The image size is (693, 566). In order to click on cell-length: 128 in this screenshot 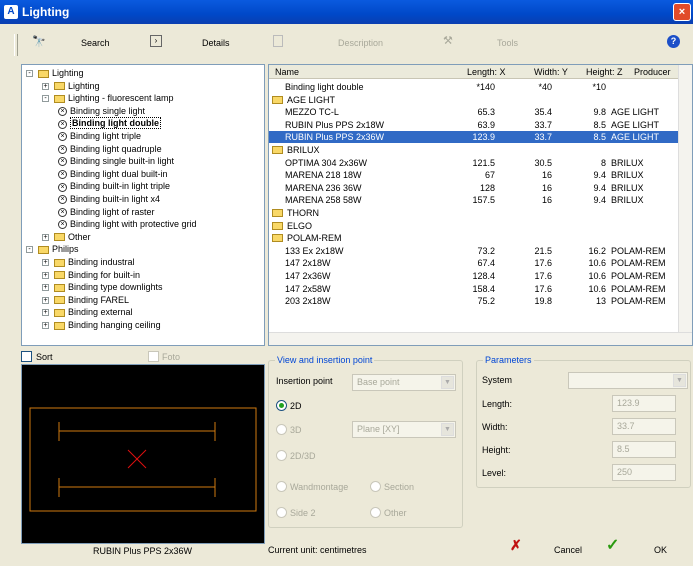, I will do `click(487, 187)`.